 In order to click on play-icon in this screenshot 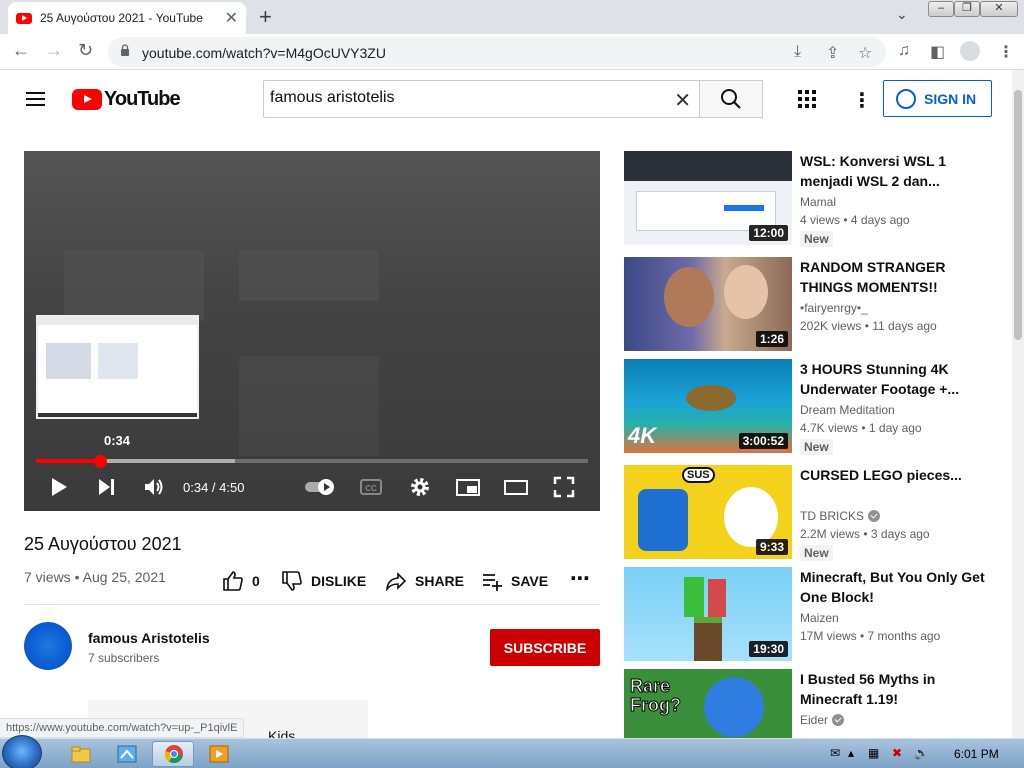, I will do `click(59, 487)`.